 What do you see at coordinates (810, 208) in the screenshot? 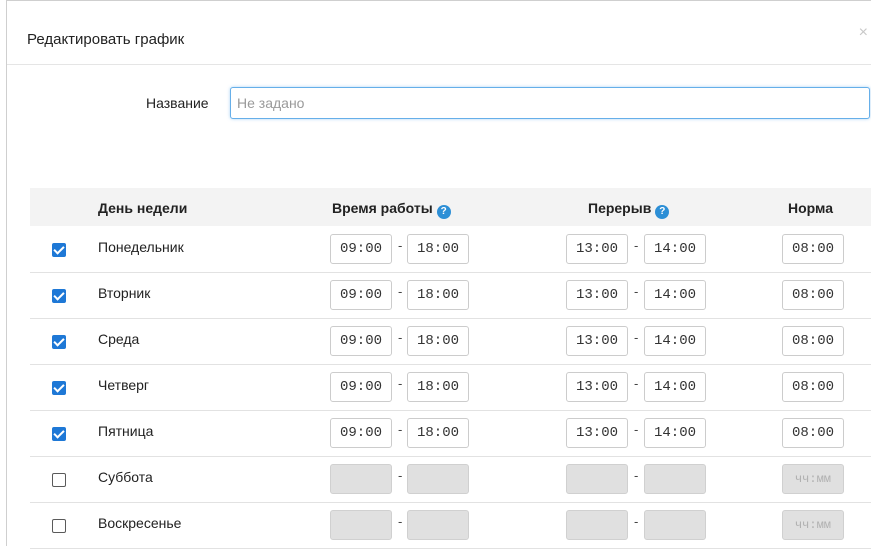
I see `header-norm: Норма` at bounding box center [810, 208].